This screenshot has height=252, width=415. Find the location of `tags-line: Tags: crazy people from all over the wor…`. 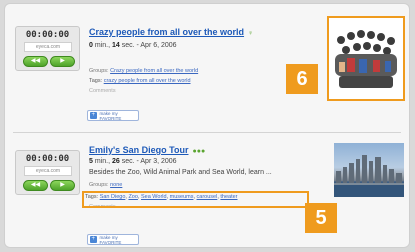

tags-line: Tags: crazy people from all over the wor… is located at coordinates (140, 81).